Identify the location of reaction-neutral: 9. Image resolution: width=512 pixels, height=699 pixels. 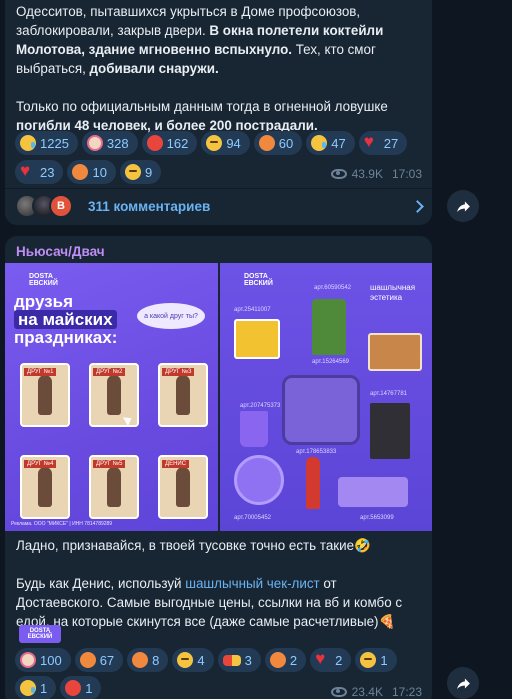
(140, 172).